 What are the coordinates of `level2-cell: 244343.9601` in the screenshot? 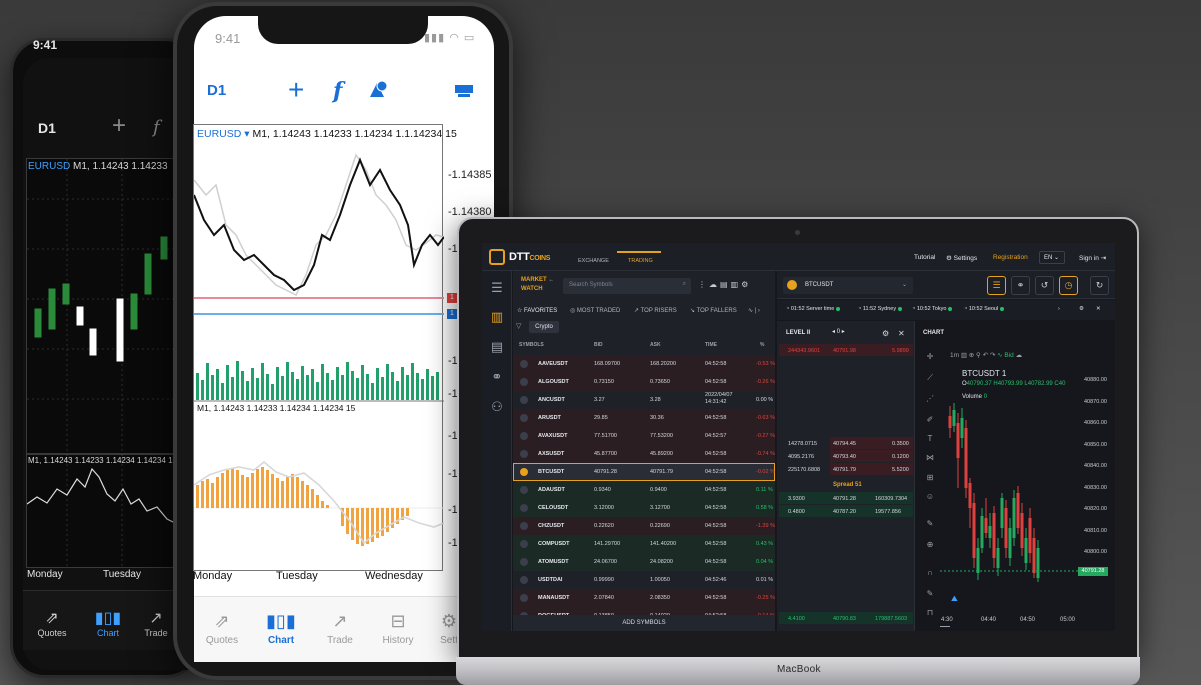 It's located at (804, 351).